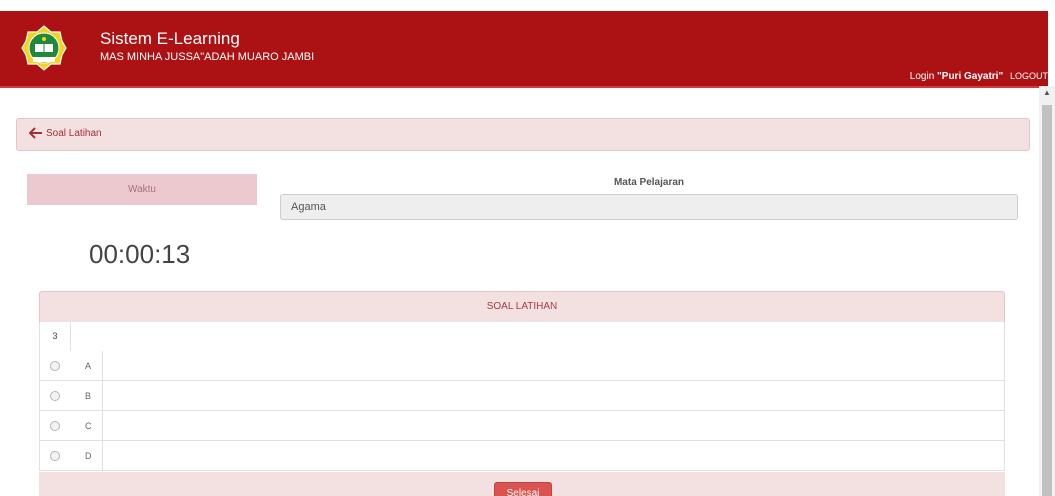  I want to click on subject-field: Agama, so click(649, 207).